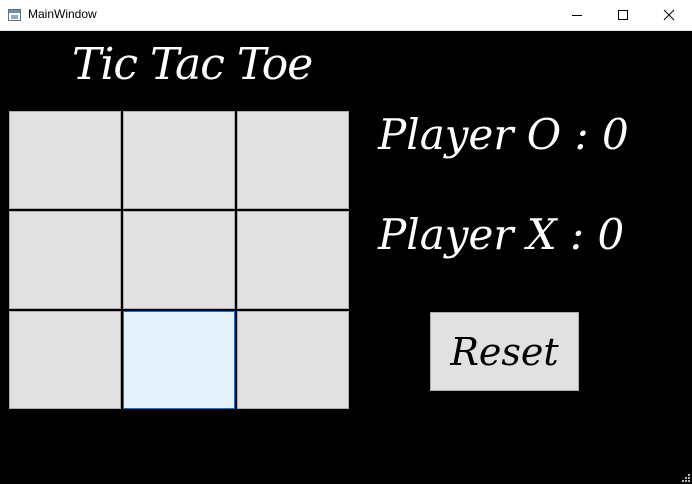  I want to click on game-title: Tic Tac Toe, so click(192, 64).